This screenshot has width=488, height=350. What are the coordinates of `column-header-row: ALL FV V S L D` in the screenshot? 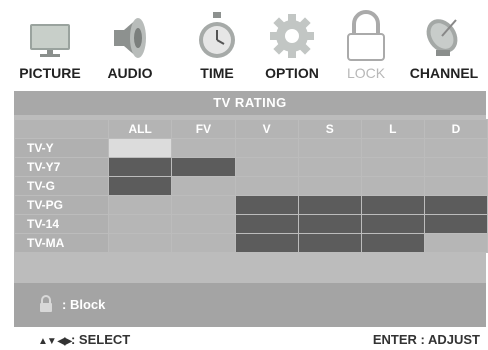 It's located at (251, 129).